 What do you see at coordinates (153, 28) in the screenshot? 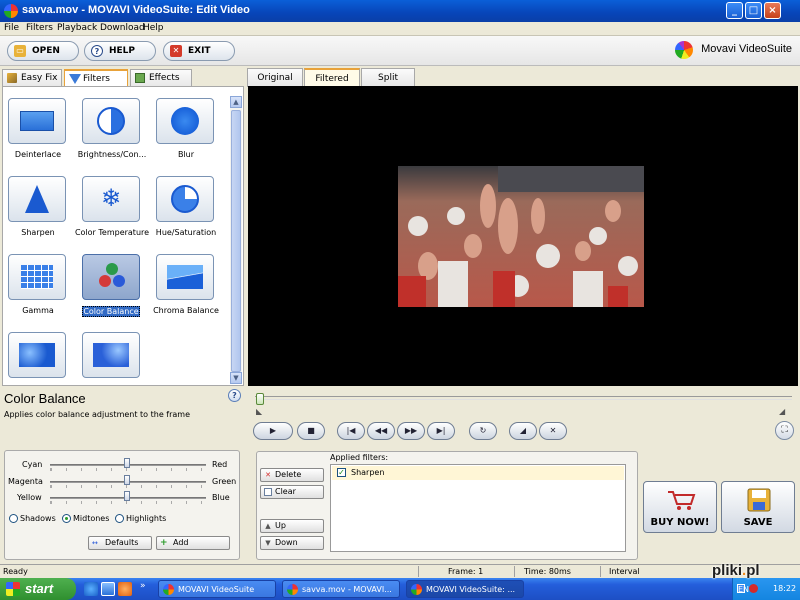
I see `menu-help: Help` at bounding box center [153, 28].